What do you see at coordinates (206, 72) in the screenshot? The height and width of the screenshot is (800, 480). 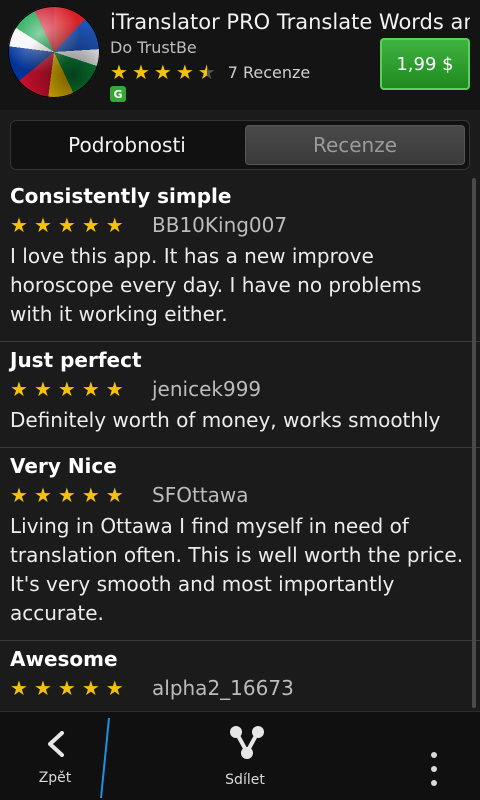 I see `half-star-icon: ★` at bounding box center [206, 72].